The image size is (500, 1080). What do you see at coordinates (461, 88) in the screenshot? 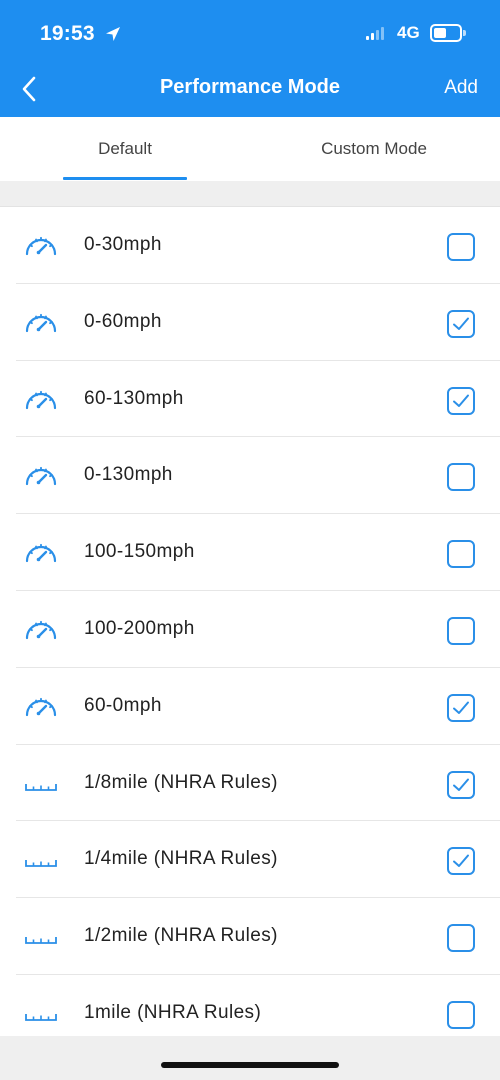
I see `add-button: Add` at bounding box center [461, 88].